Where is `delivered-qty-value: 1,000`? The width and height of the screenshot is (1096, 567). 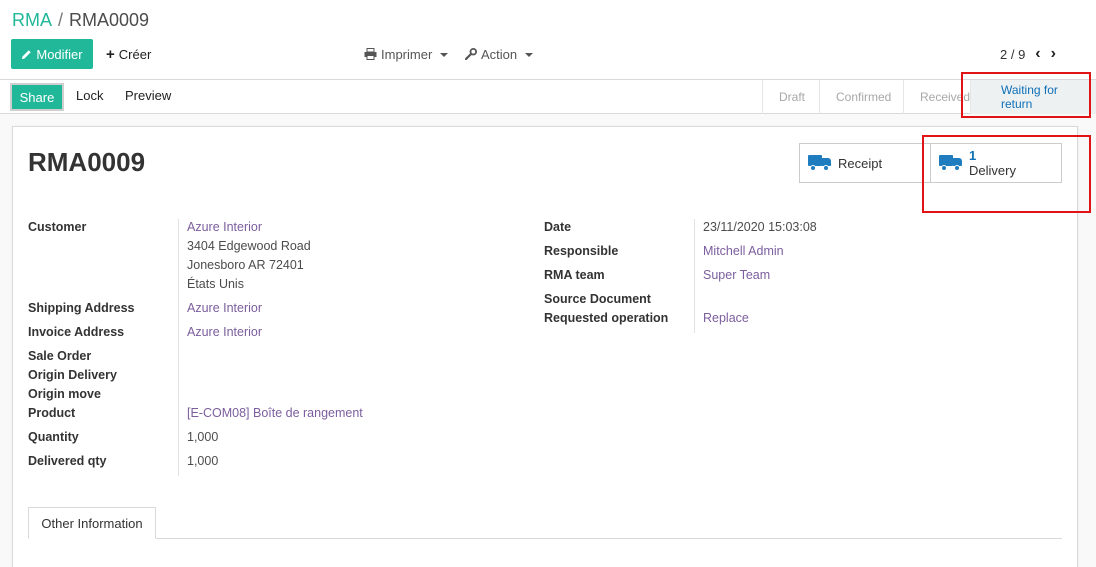
delivered-qty-value: 1,000 is located at coordinates (203, 461).